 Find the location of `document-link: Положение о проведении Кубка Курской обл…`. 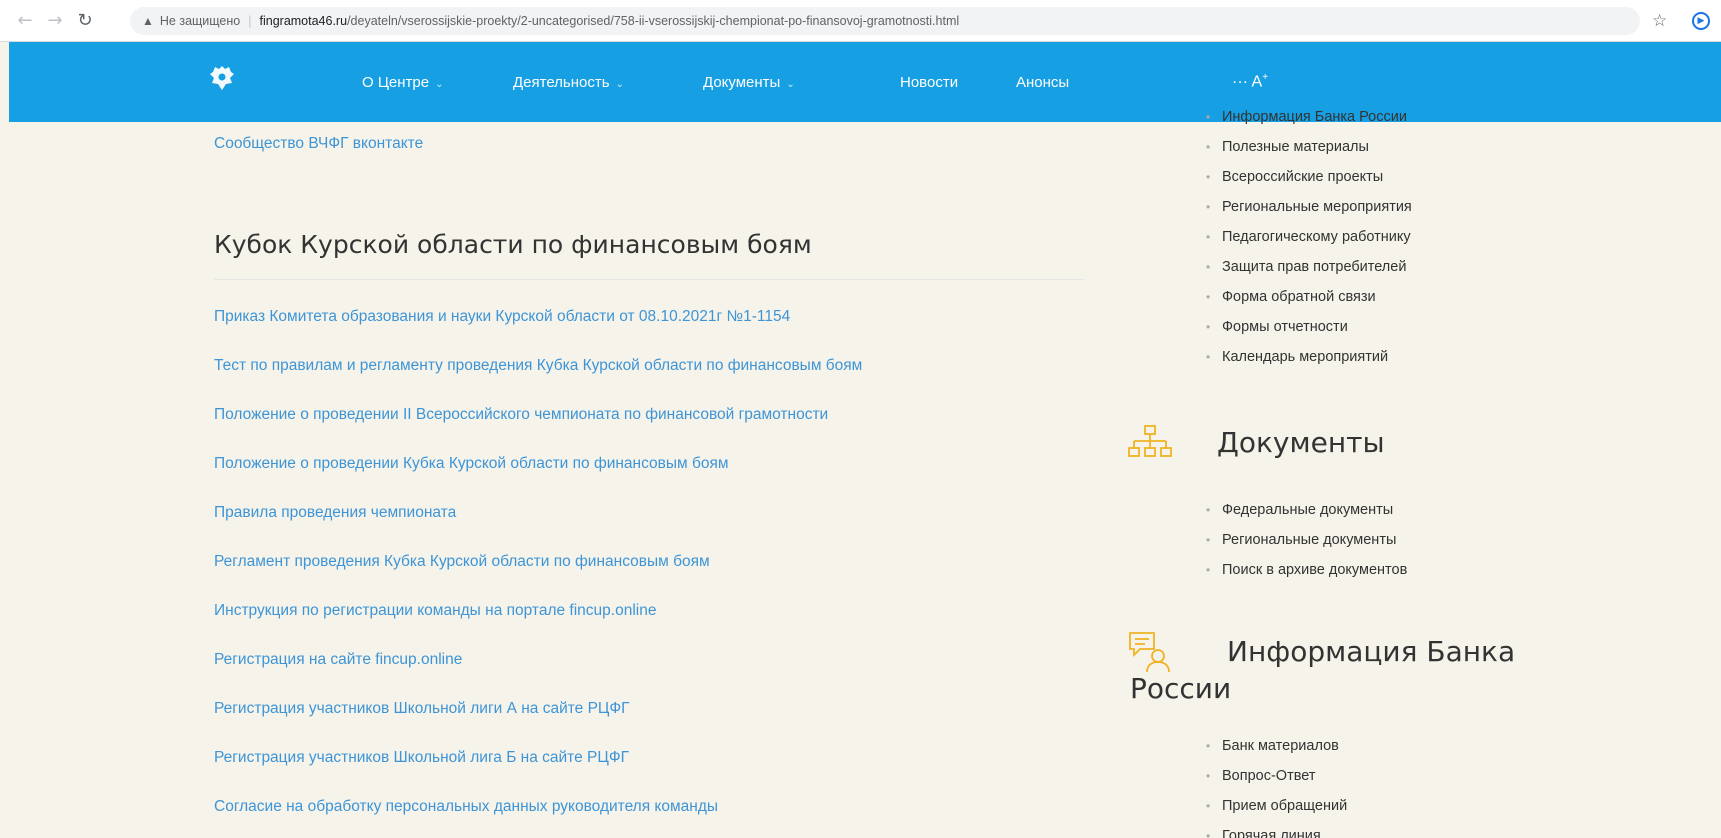

document-link: Положение о проведении Кубка Курской обл… is located at coordinates (471, 463).